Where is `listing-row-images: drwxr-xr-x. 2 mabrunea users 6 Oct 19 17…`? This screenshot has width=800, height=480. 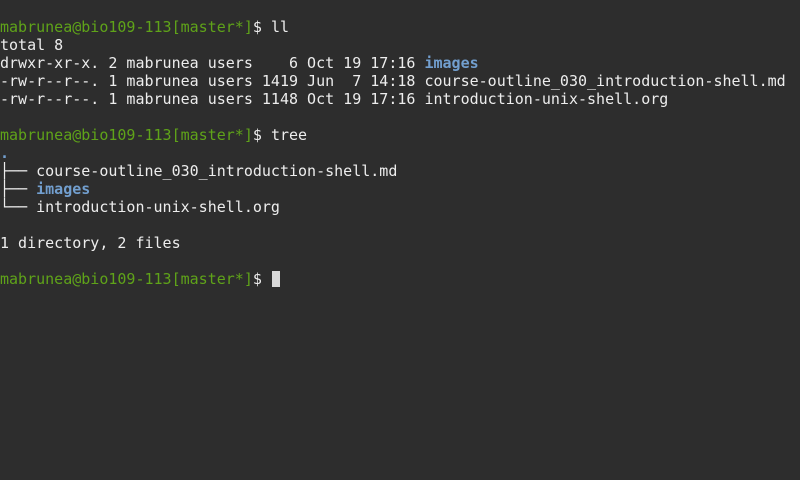
listing-row-images: drwxr-xr-x. 2 mabrunea users 6 Oct 19 17… is located at coordinates (400, 63).